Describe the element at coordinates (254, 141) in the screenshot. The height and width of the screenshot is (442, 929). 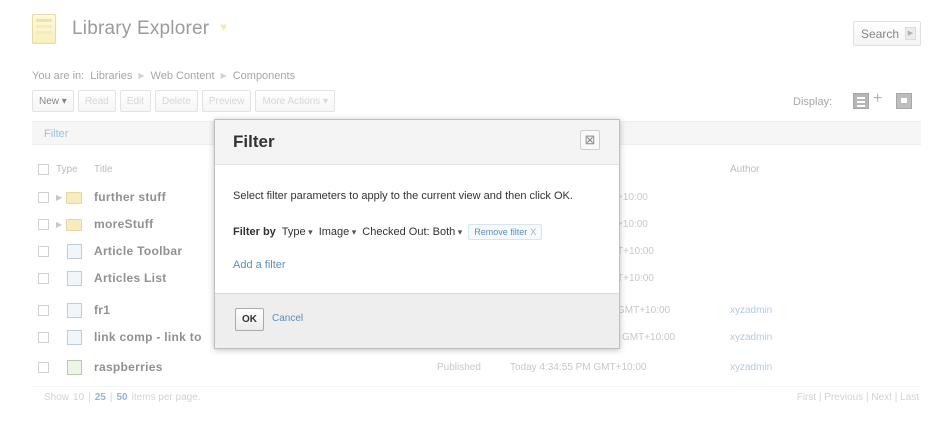
I see `dialog-title: Filter` at that location.